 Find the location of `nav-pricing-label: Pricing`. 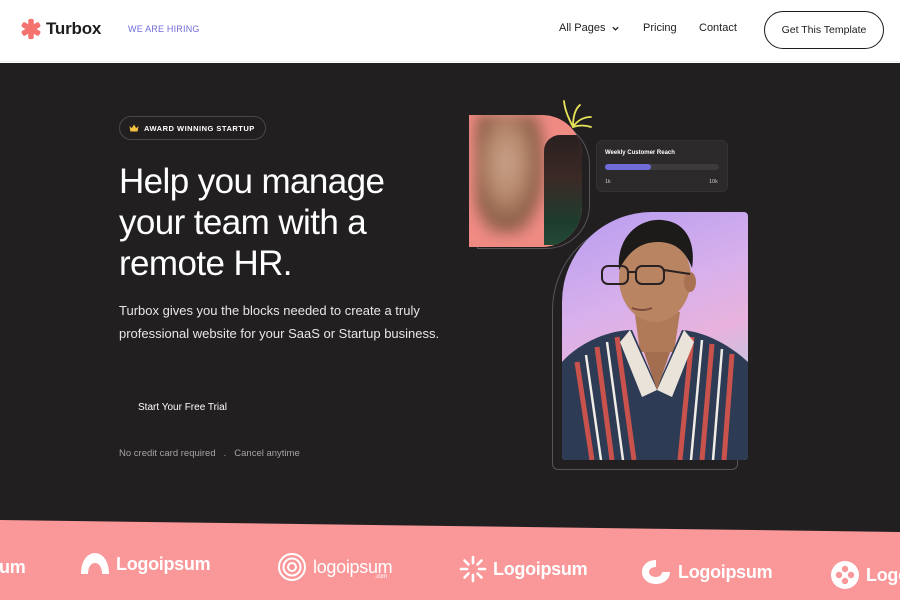

nav-pricing-label: Pricing is located at coordinates (660, 28).